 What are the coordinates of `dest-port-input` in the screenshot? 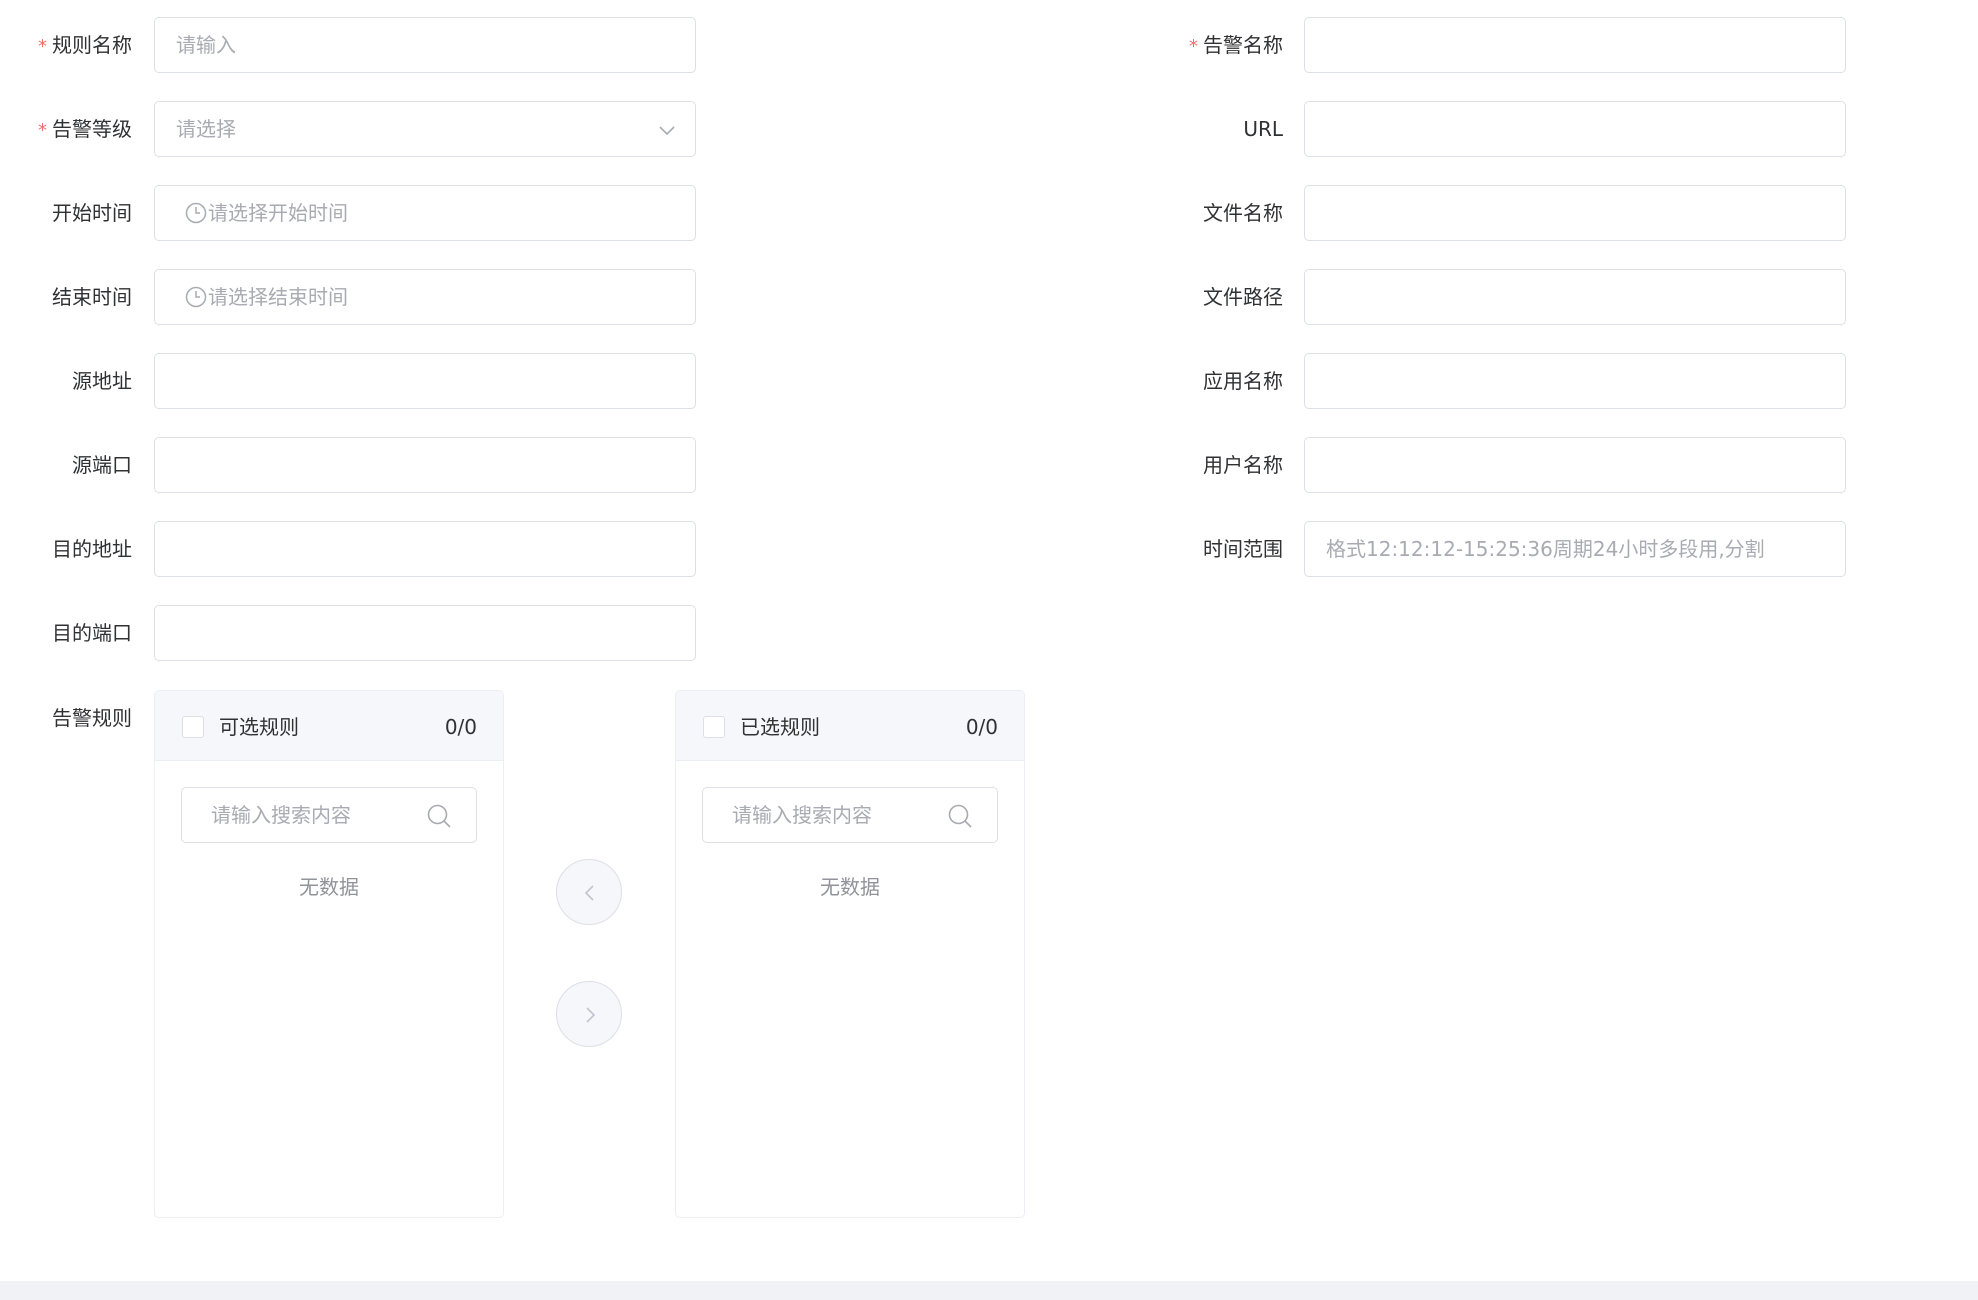 It's located at (425, 633).